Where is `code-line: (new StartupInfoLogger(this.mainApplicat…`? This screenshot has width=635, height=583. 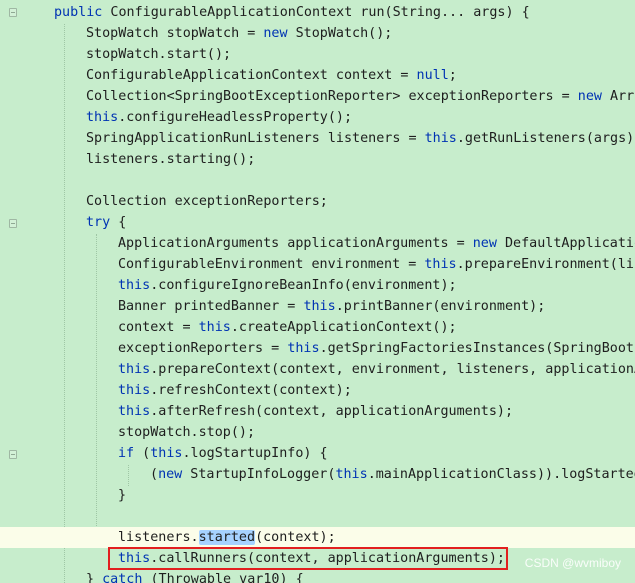
code-line: (new StartupInfoLogger(this.mainApplicat… is located at coordinates (317, 474).